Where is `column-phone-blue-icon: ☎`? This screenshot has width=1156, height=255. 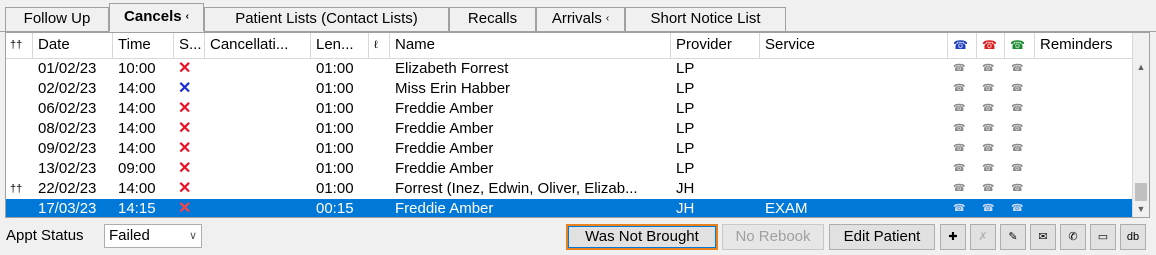 column-phone-blue-icon: ☎ is located at coordinates (962, 45).